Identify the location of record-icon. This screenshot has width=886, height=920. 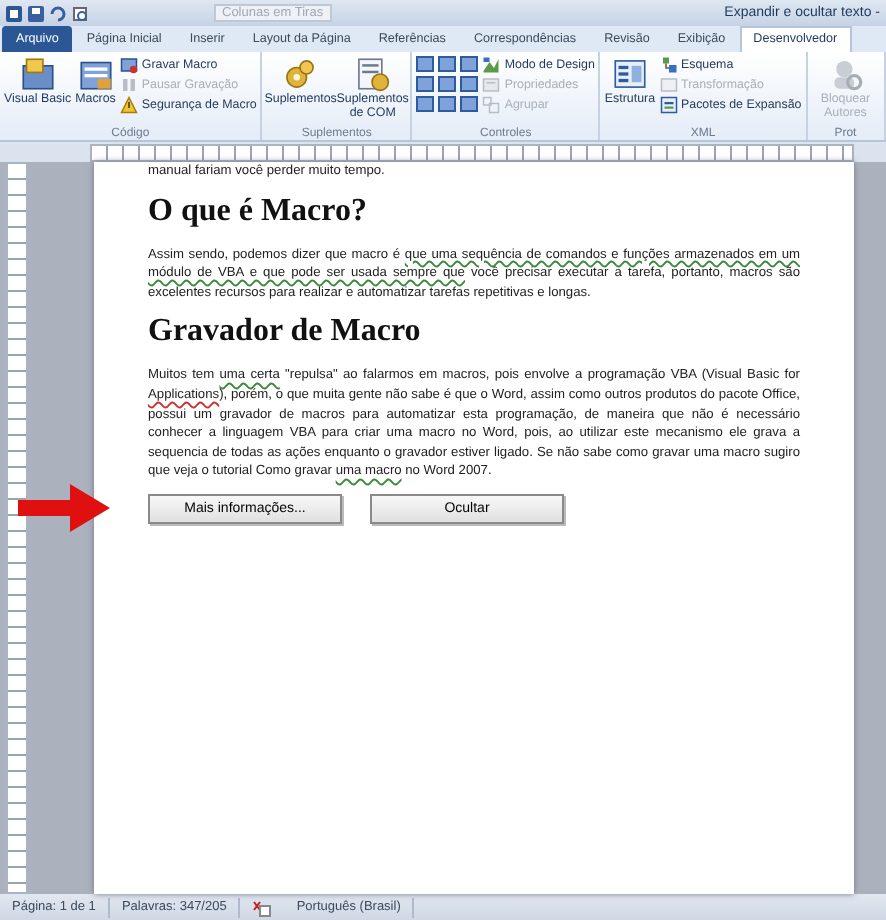
(128, 65).